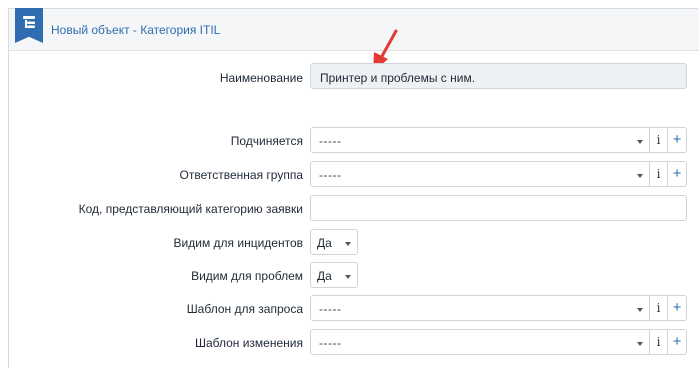 Image resolution: width=700 pixels, height=368 pixels. Describe the element at coordinates (324, 276) in the screenshot. I see `visible-problems-value: Да` at that location.